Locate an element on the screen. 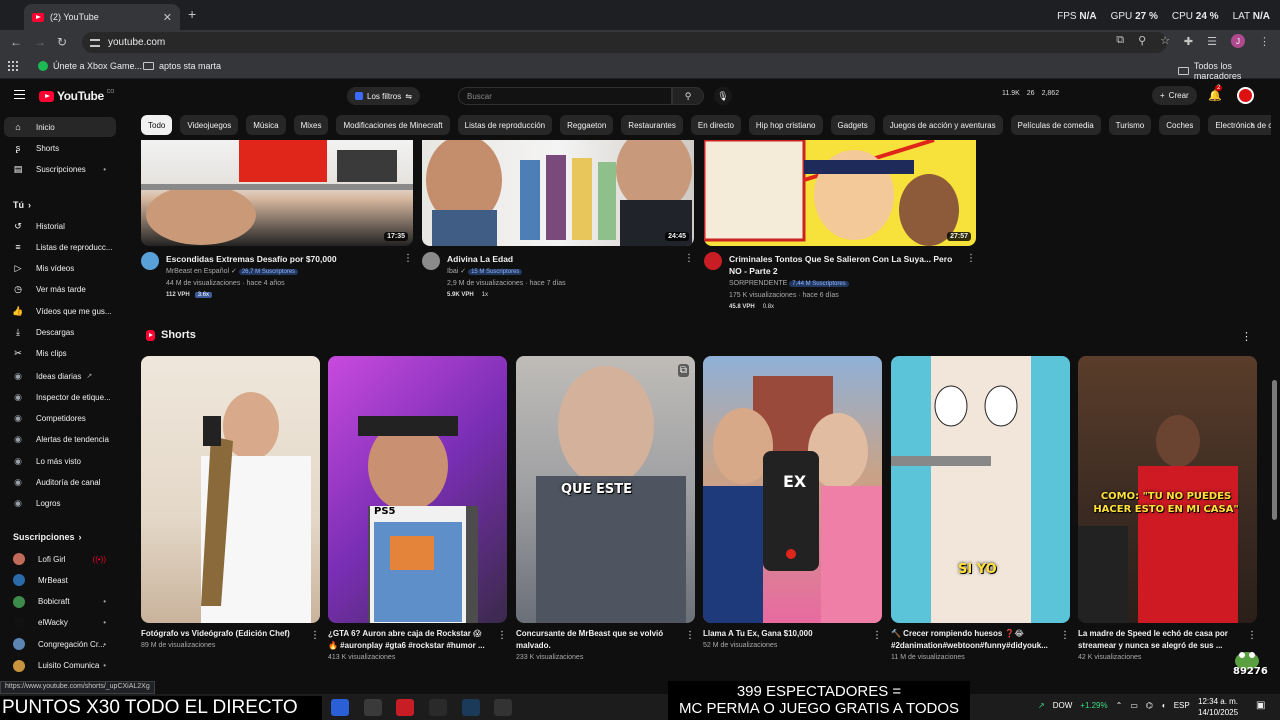 Image resolution: width=1280 pixels, height=720 pixels. omnibox: youtube.com is located at coordinates (624, 42).